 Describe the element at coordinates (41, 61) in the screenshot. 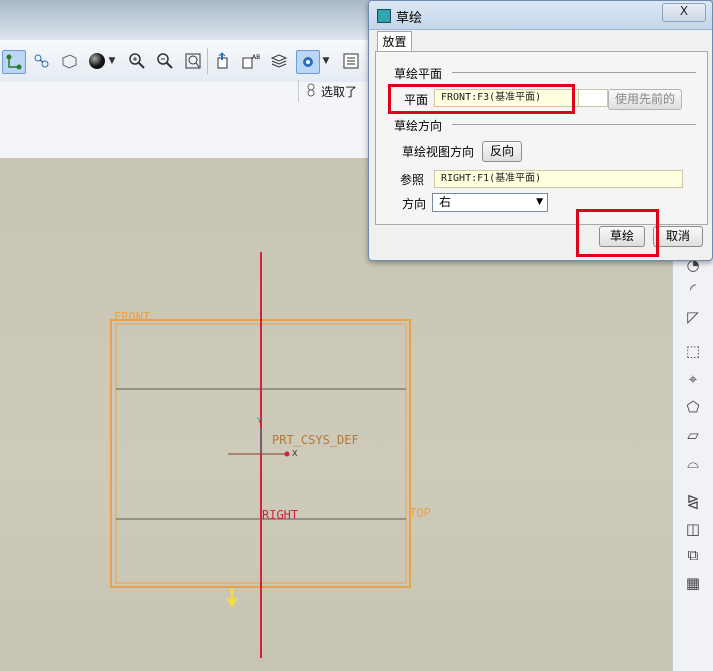

I see `plane-network-icon` at that location.